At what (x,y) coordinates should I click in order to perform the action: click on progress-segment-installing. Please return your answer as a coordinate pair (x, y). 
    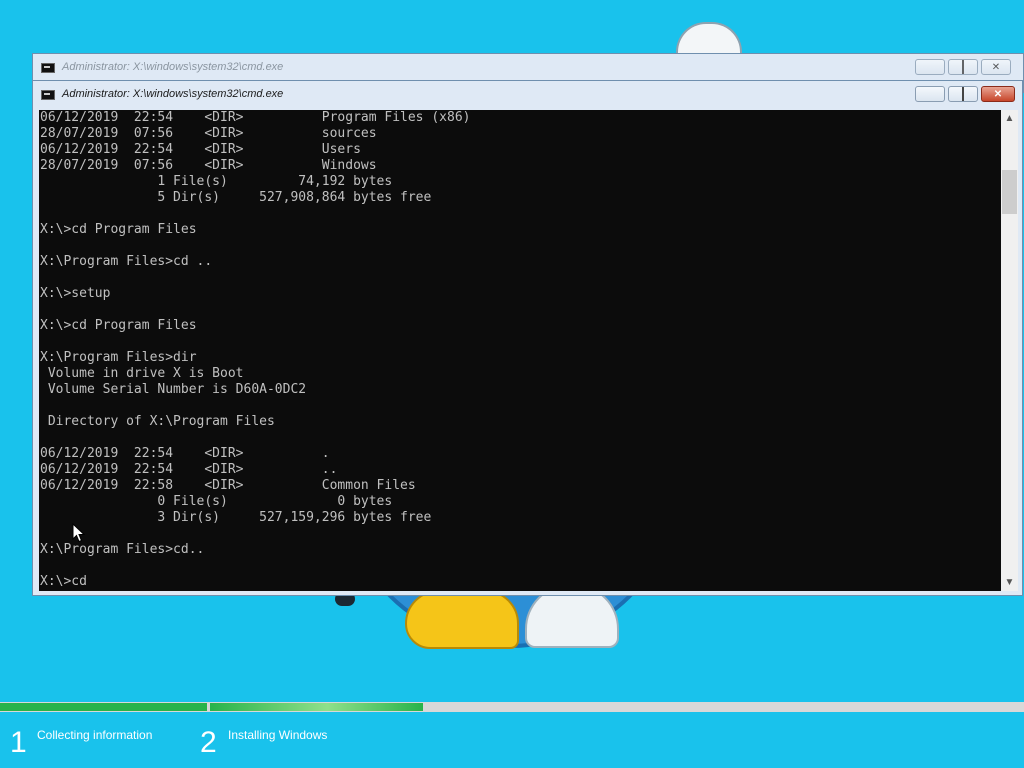
    Looking at the image, I should click on (316, 707).